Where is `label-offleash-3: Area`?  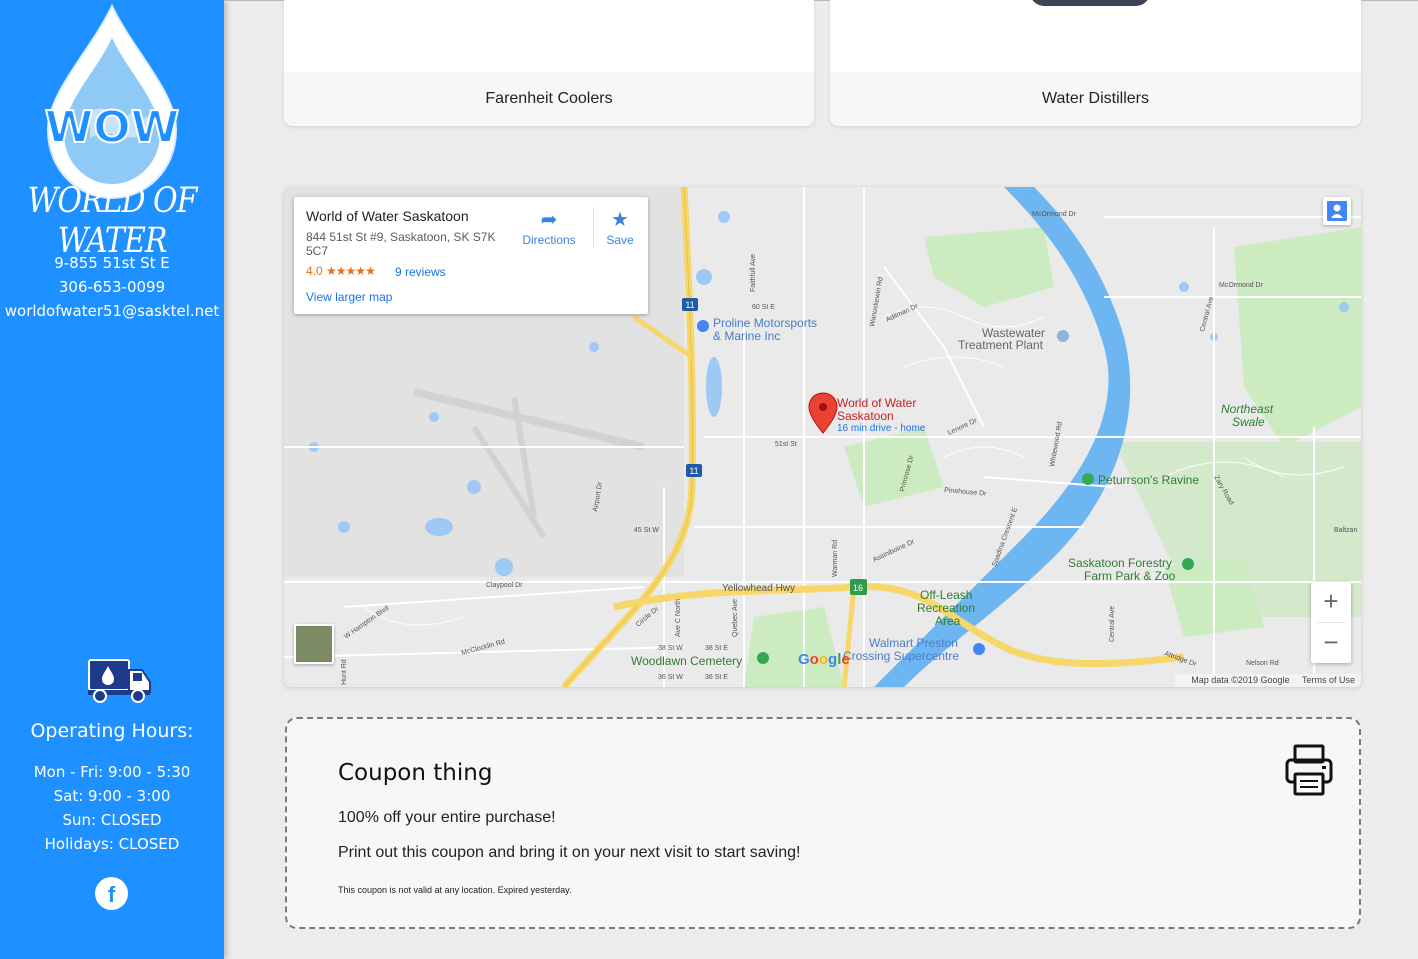
label-offleash-3: Area is located at coordinates (948, 621).